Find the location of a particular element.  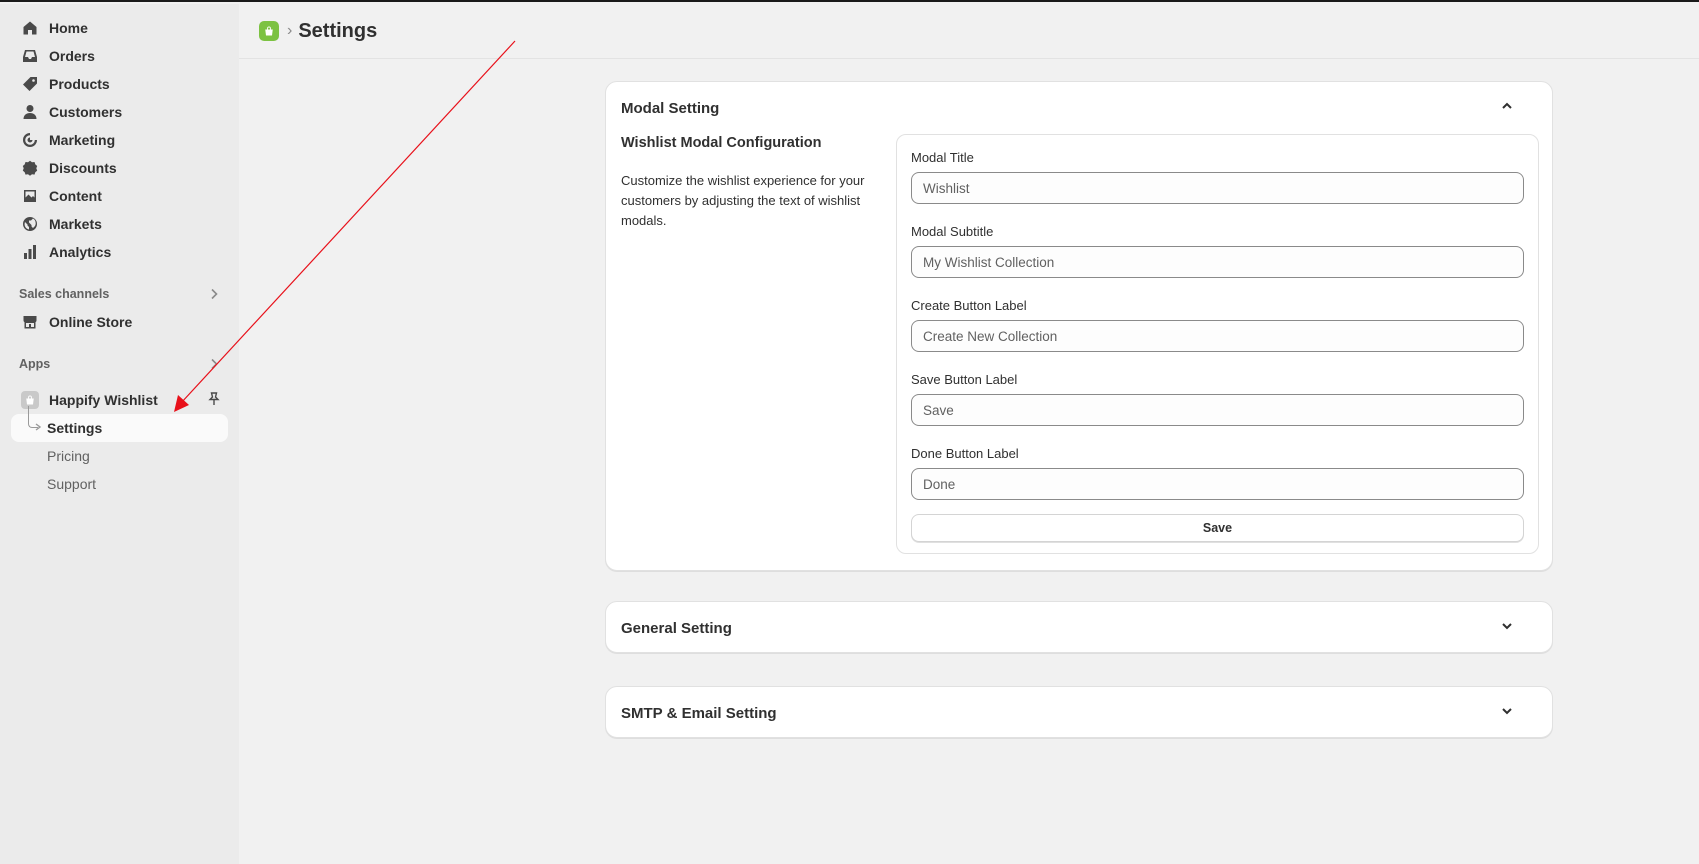

sidebar-item-analytics: Analytics is located at coordinates (119, 252).